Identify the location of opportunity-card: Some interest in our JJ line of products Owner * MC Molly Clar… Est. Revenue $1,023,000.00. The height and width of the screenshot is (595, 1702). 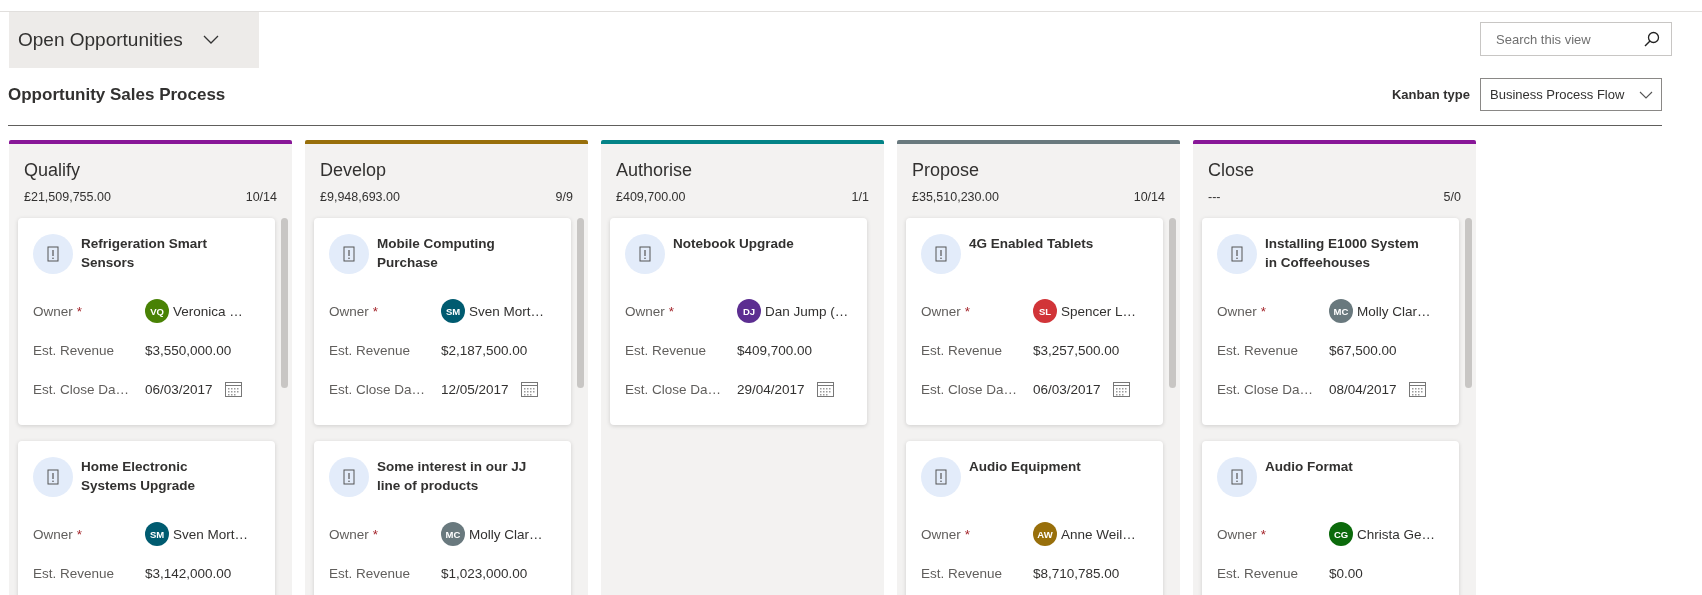
(442, 518).